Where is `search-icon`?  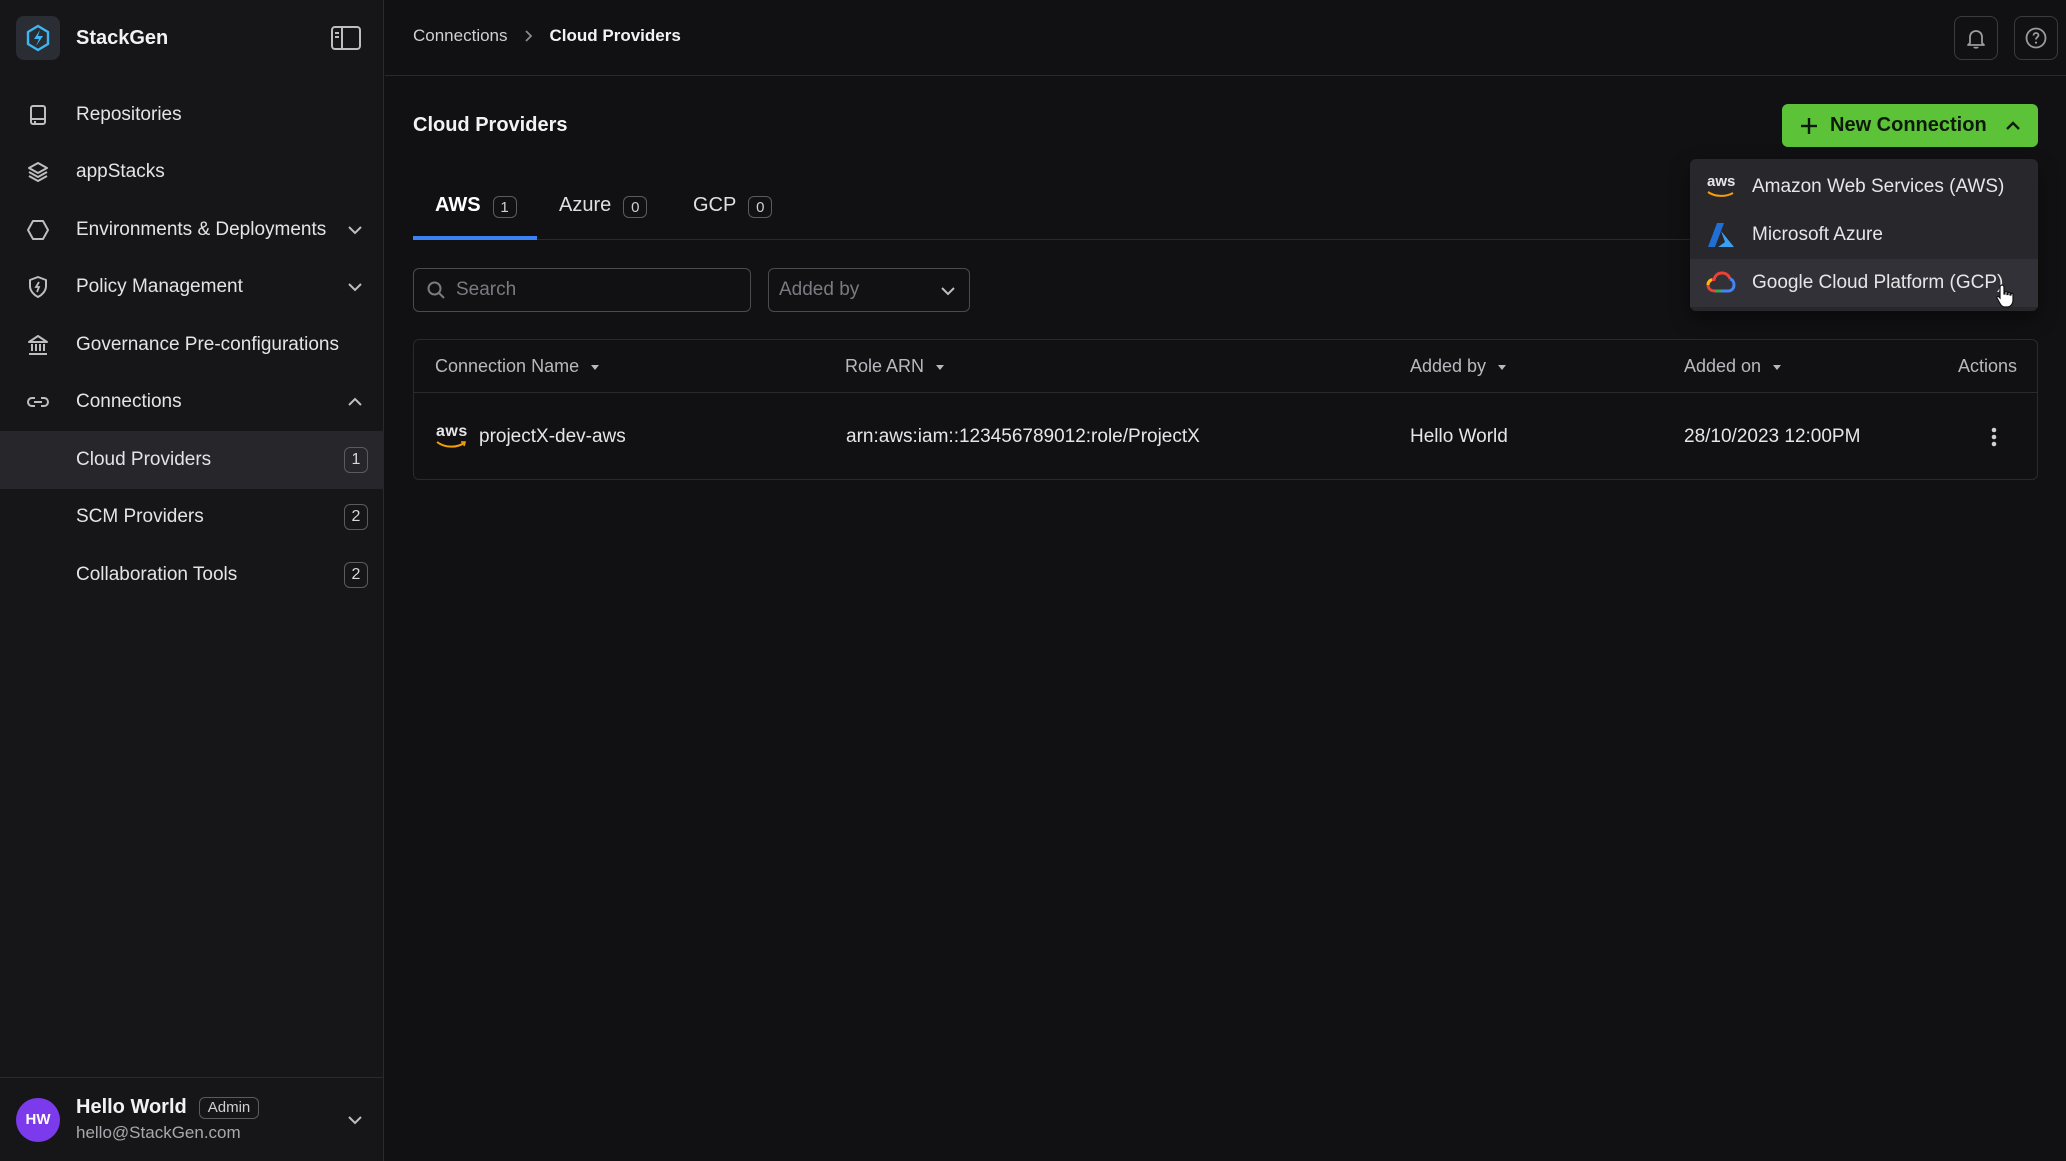 search-icon is located at coordinates (436, 290).